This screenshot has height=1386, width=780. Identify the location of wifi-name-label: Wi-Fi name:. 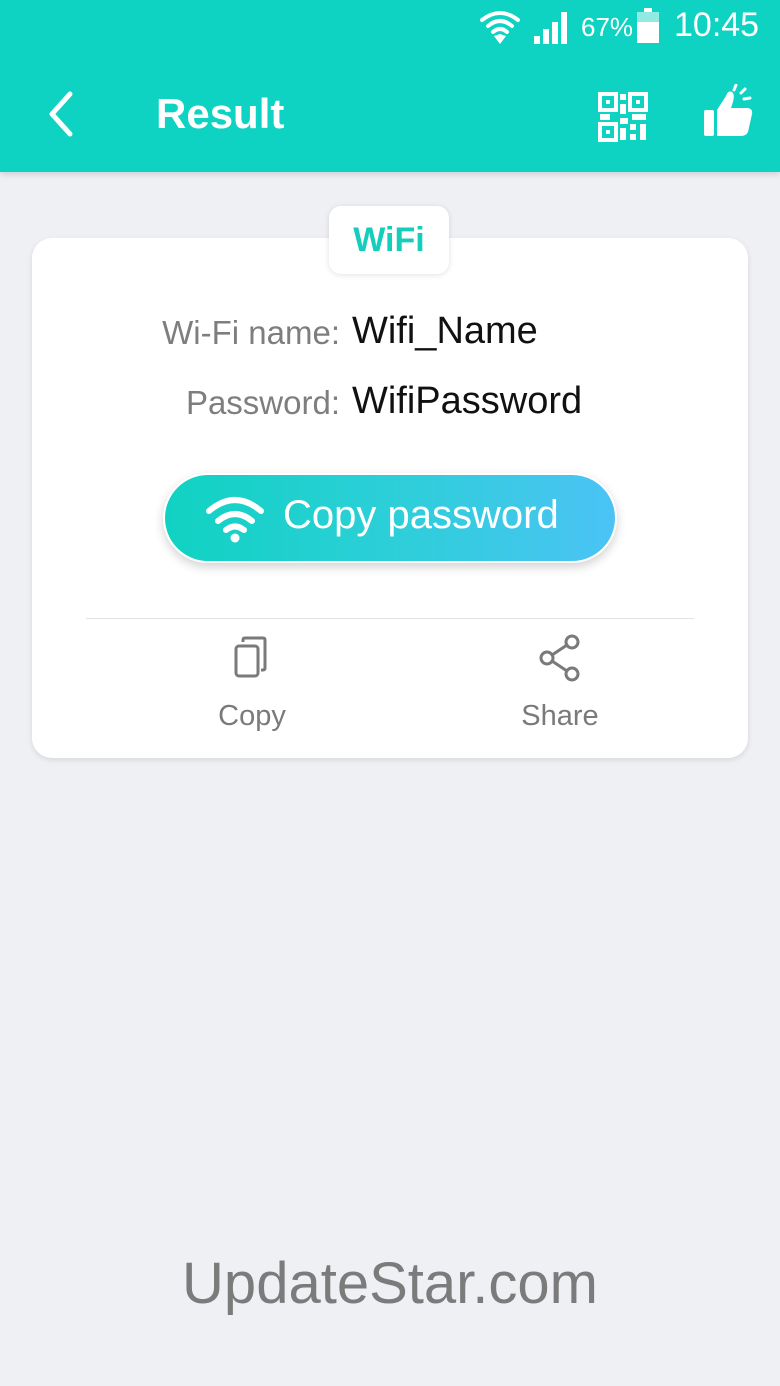
(251, 332).